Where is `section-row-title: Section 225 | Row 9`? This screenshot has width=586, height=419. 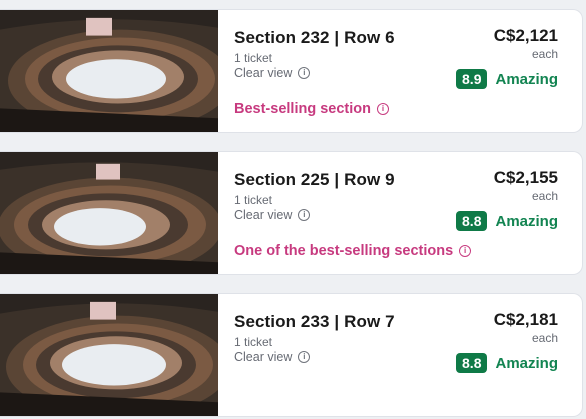 section-row-title: Section 225 | Row 9 is located at coordinates (314, 179).